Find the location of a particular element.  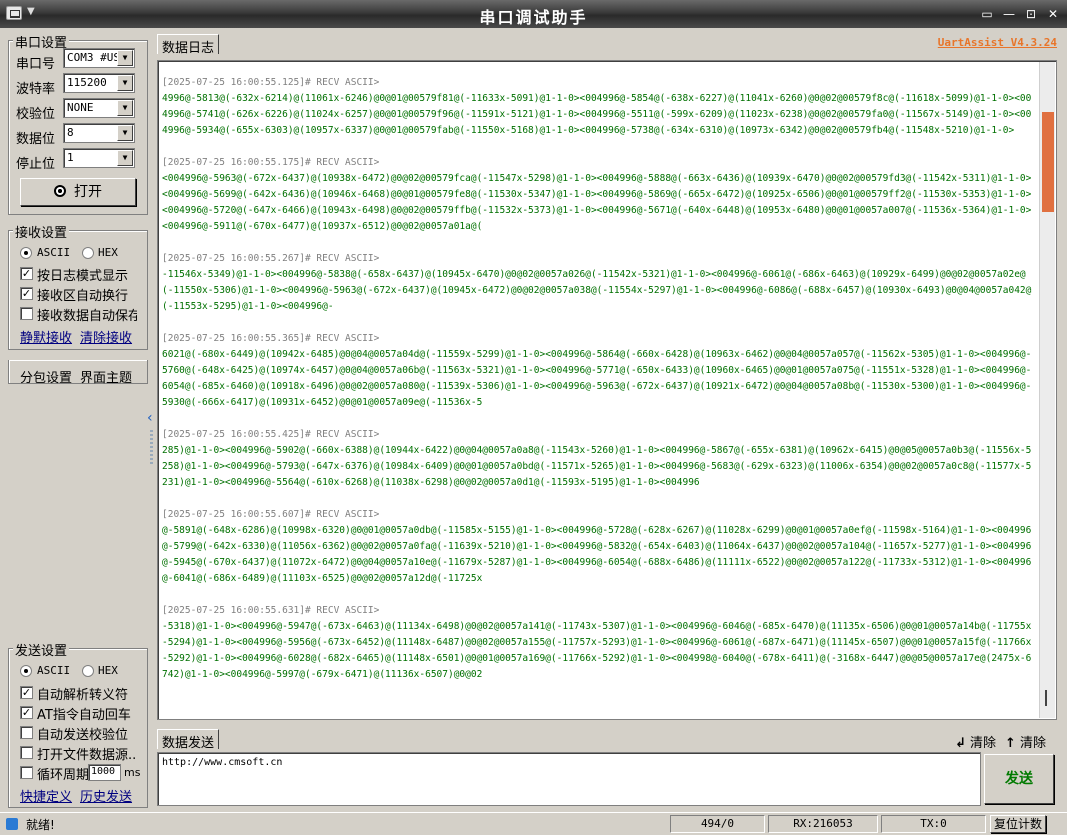

status-ready: 就绪! is located at coordinates (40, 825).